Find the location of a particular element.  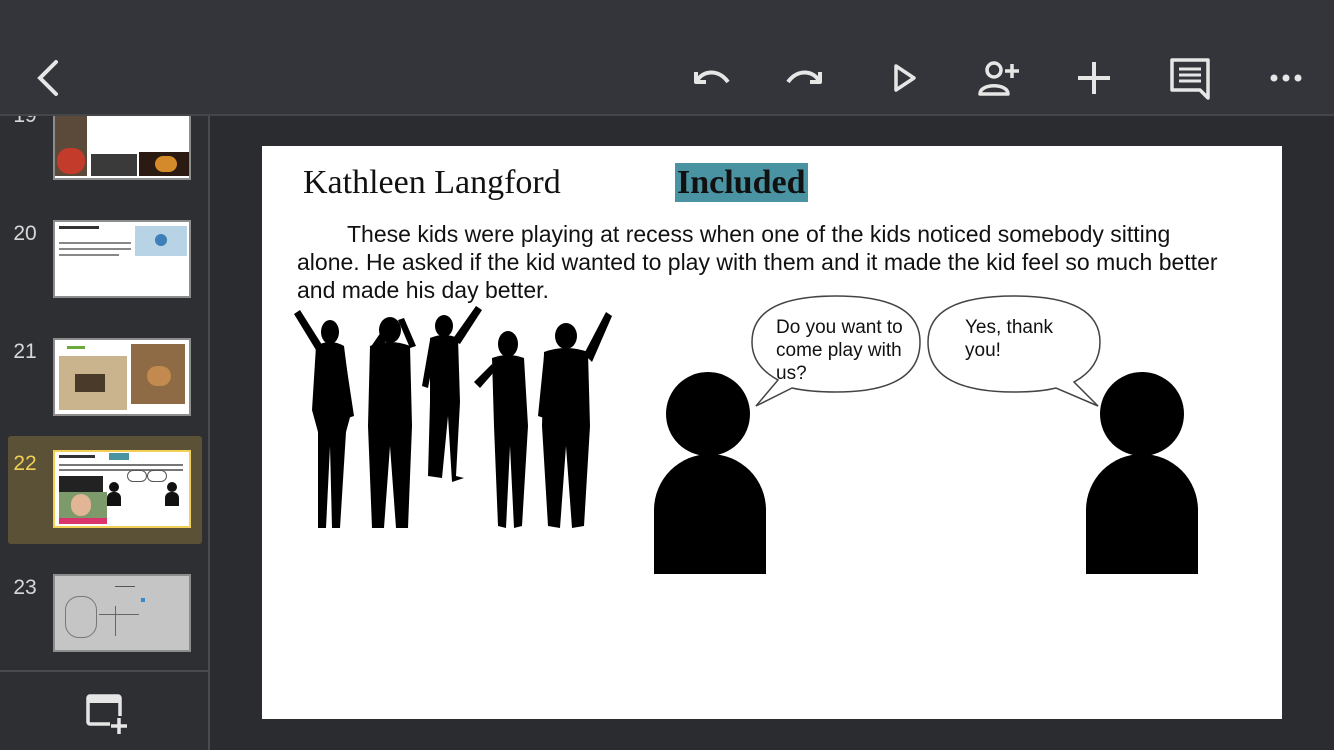

new-slide-icon is located at coordinates (108, 715).